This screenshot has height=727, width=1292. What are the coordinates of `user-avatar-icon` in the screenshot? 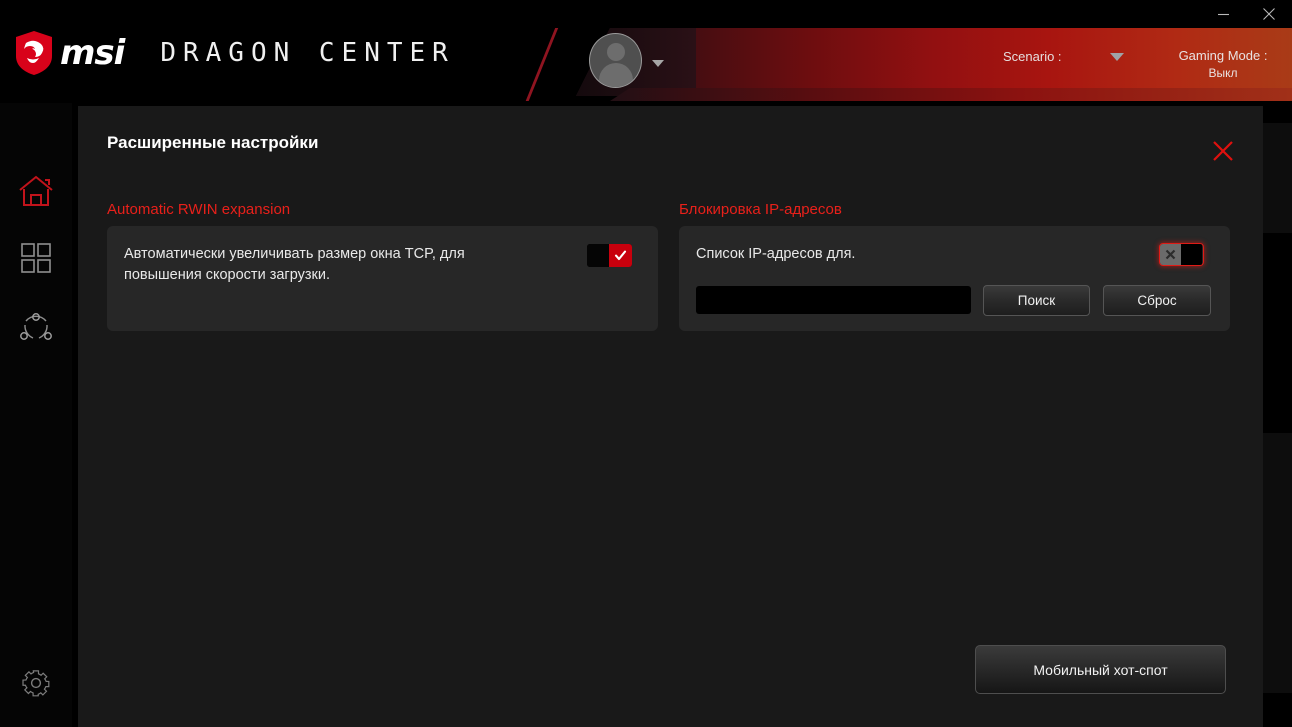 It's located at (615, 60).